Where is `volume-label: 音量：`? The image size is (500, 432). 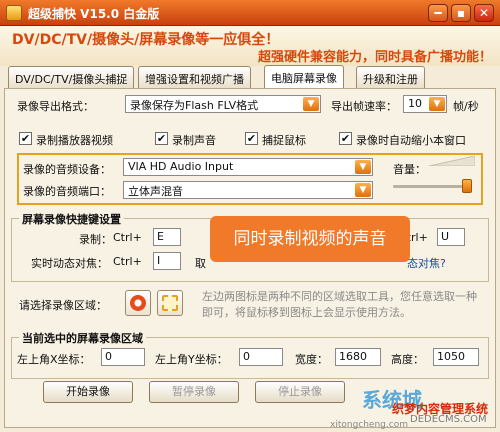
volume-label: 音量： is located at coordinates (409, 169).